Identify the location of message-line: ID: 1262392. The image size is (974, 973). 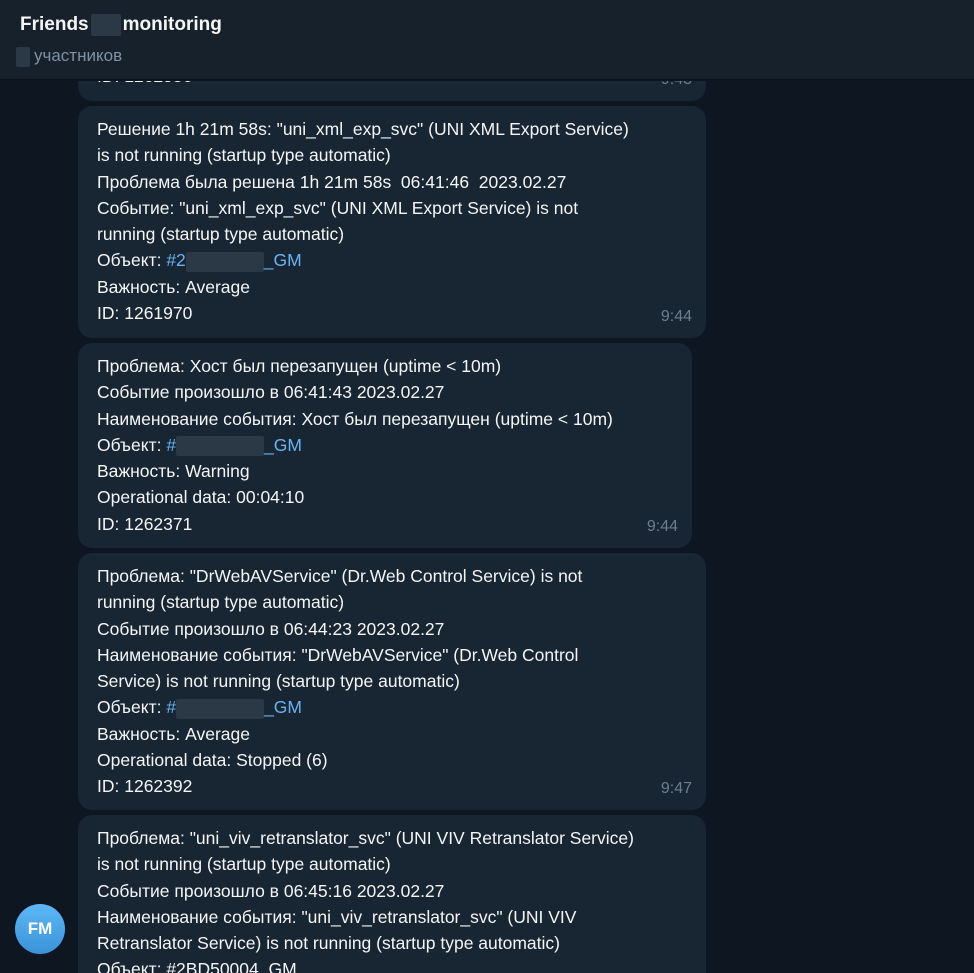
(145, 786).